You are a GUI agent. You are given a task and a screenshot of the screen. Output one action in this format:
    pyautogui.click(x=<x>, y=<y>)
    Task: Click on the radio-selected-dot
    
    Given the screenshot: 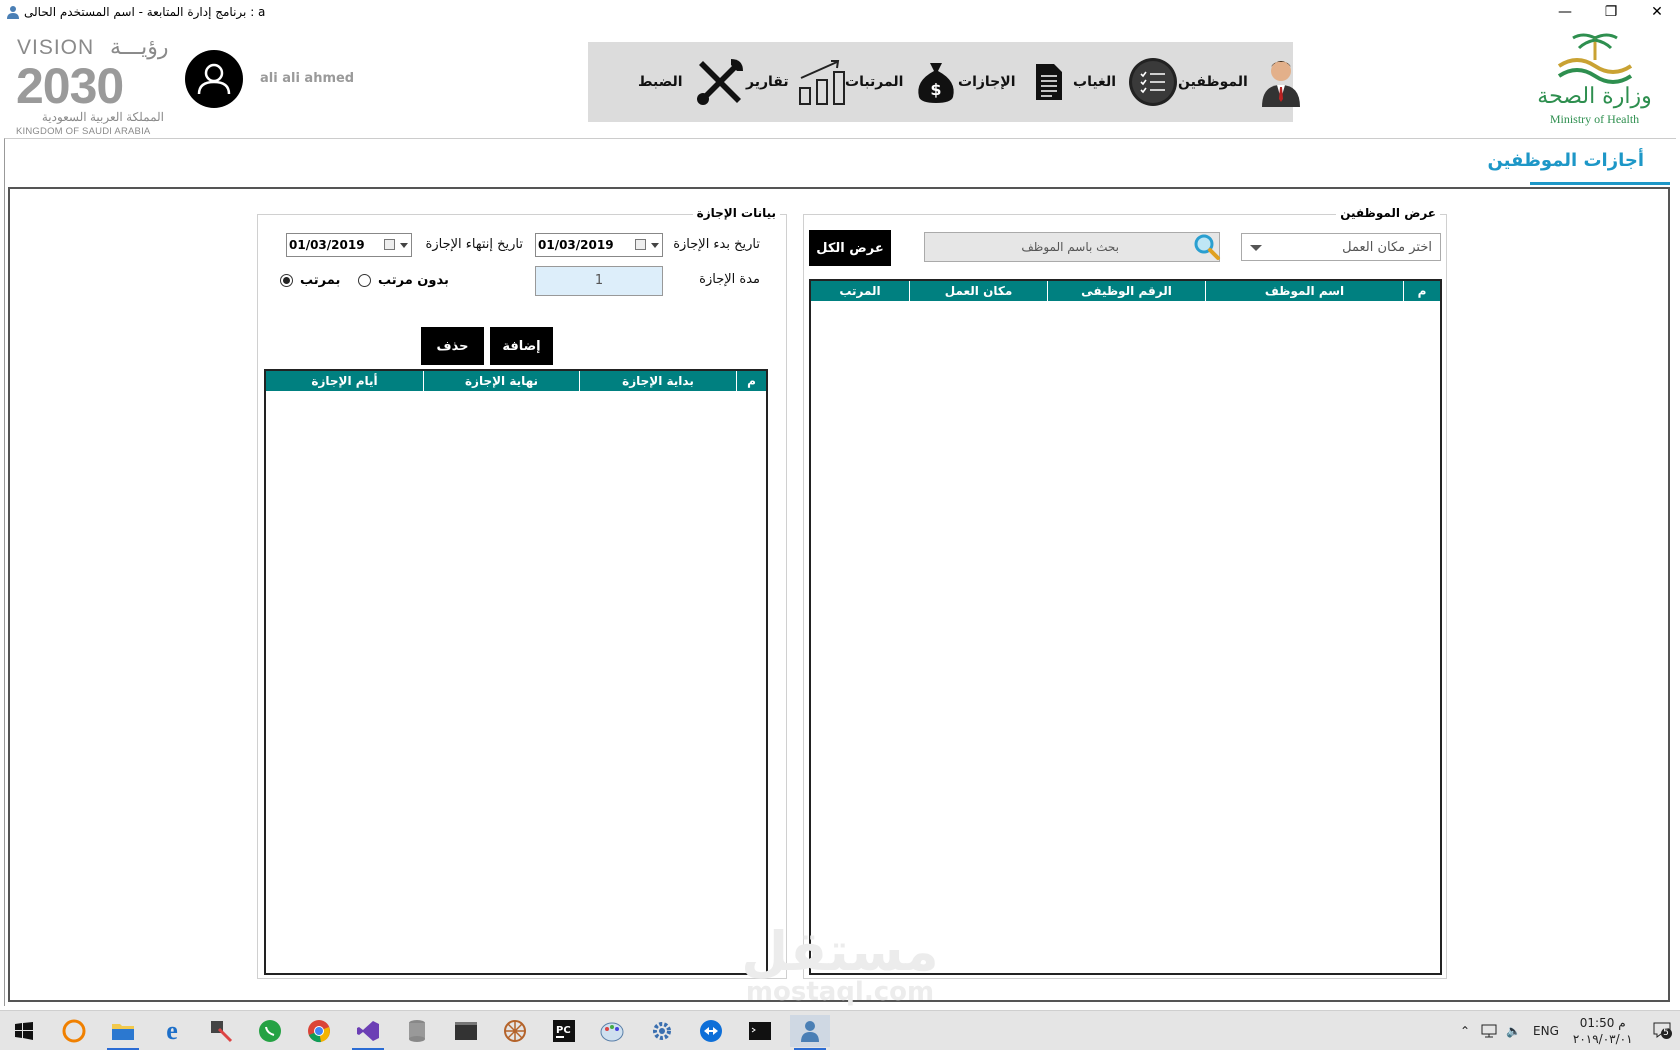 What is the action you would take?
    pyautogui.click(x=286, y=280)
    